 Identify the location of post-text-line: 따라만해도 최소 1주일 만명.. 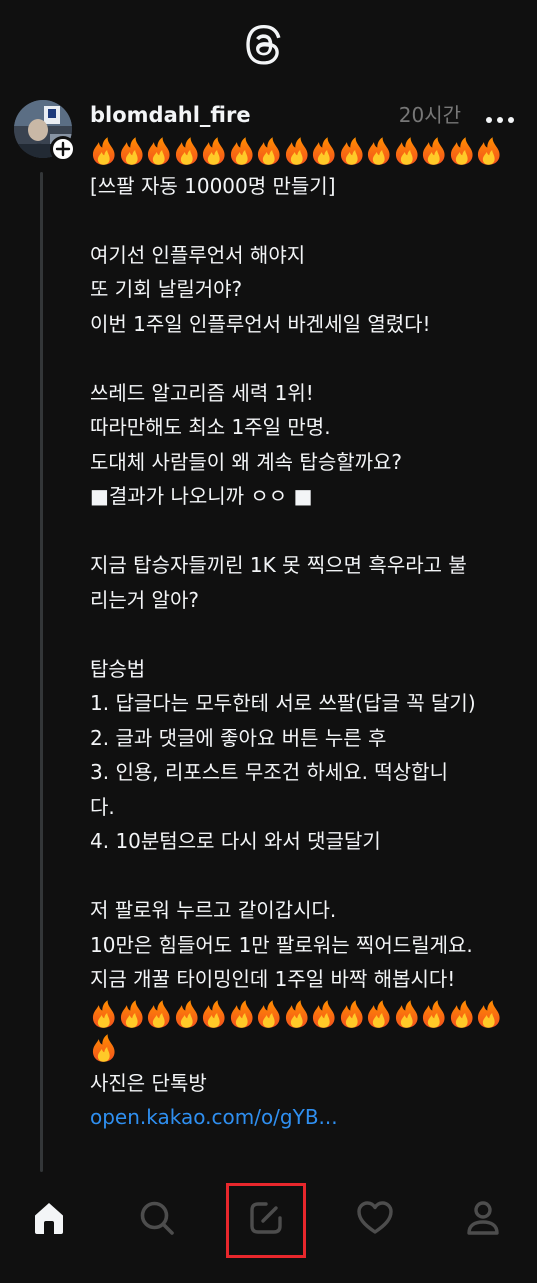
(210, 427).